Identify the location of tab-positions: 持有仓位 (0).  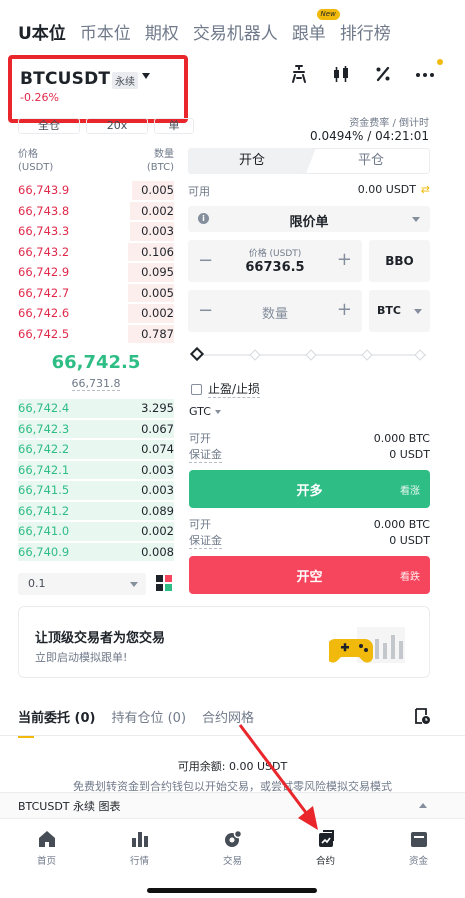
(148, 716).